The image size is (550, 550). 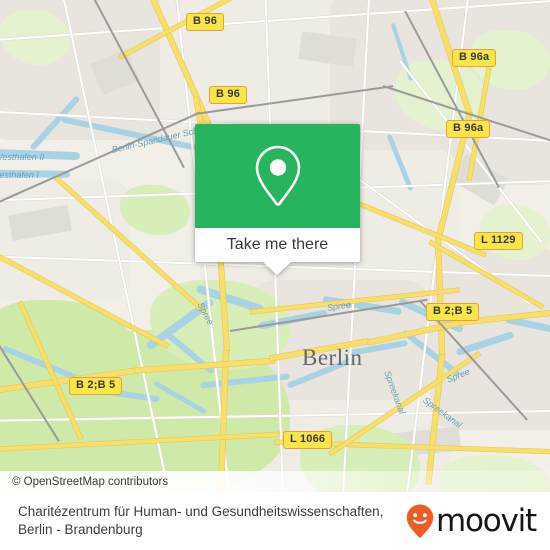 I want to click on take-me-there-label: Take me there, so click(x=277, y=244).